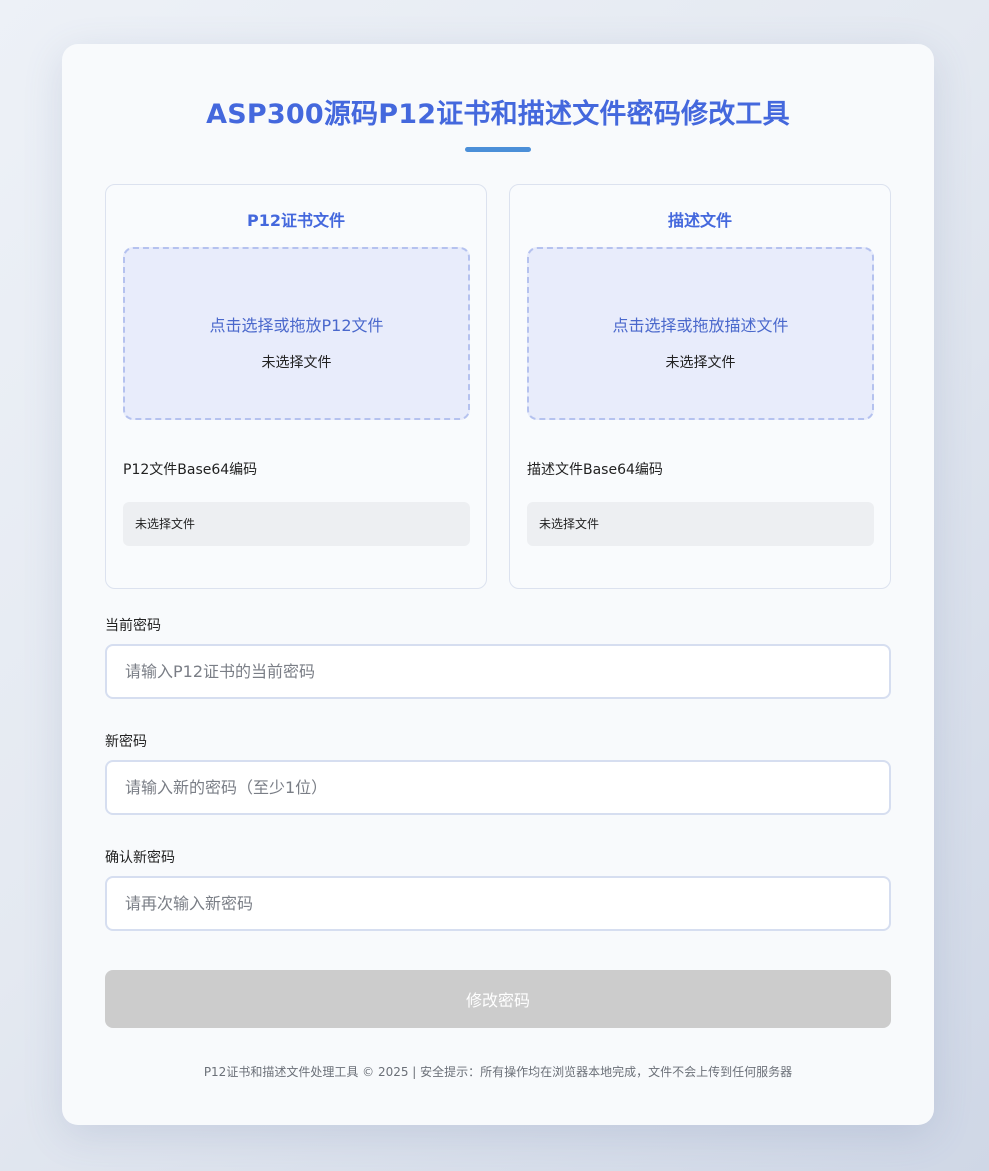  Describe the element at coordinates (498, 999) in the screenshot. I see `change-password-button: 修改密码` at that location.